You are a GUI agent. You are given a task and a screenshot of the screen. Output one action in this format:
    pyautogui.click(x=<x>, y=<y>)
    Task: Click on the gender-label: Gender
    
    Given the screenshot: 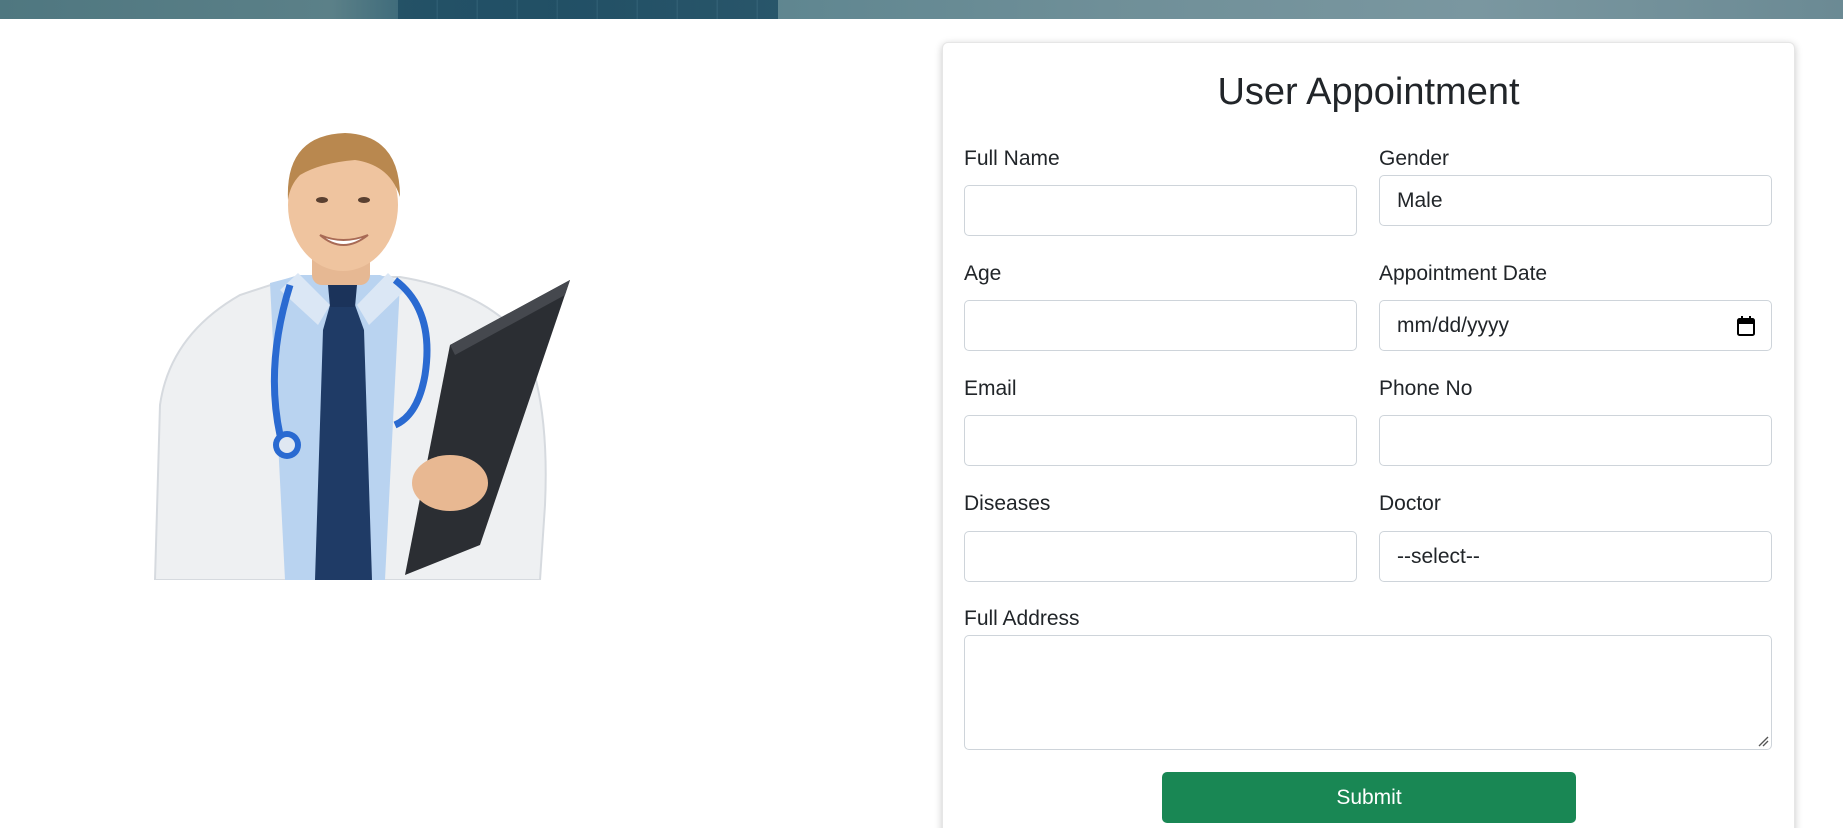 What is the action you would take?
    pyautogui.click(x=1414, y=158)
    